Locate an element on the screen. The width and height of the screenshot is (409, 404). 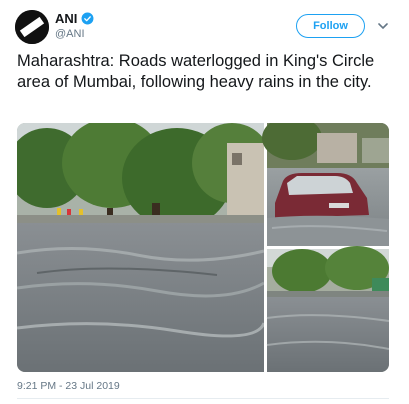
author-avatar is located at coordinates (32, 27).